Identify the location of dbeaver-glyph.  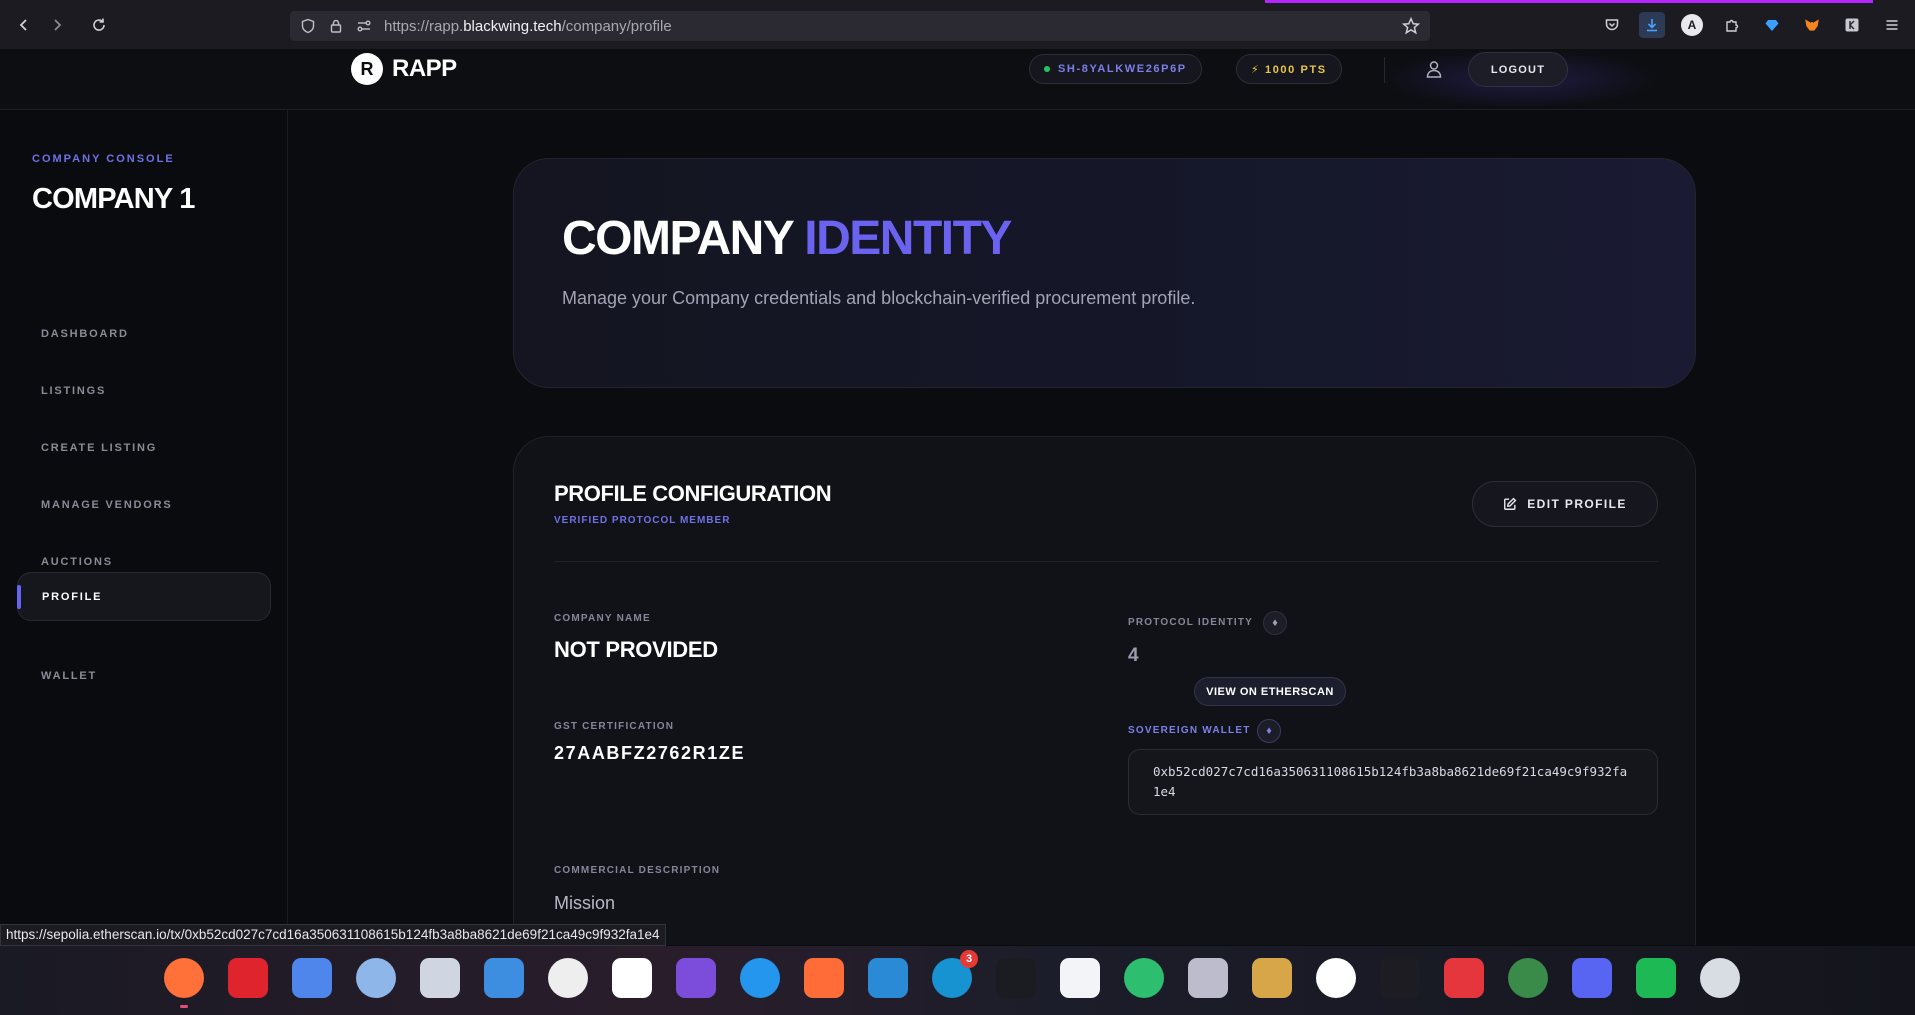
(1272, 978).